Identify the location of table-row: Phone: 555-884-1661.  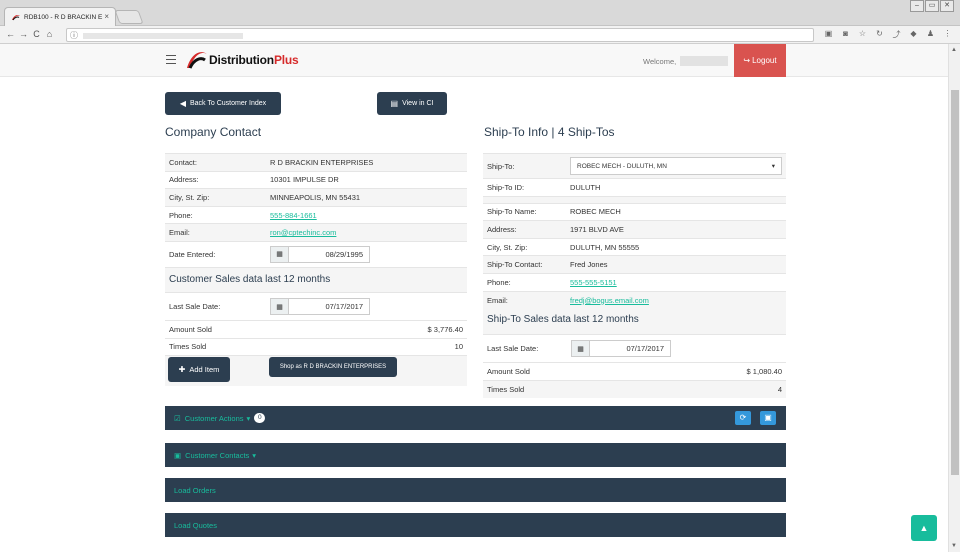
(316, 214).